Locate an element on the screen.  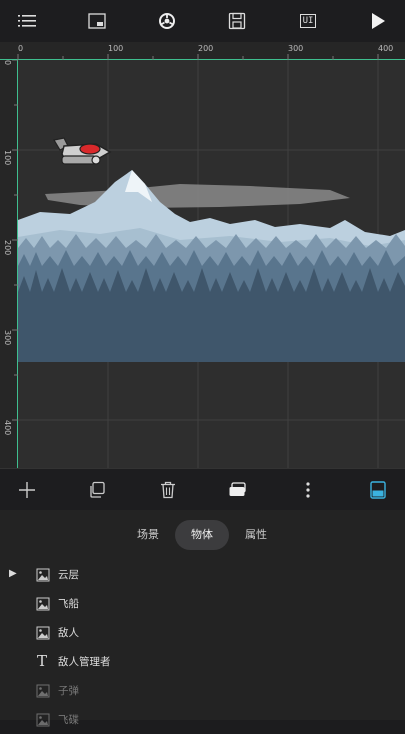
top-toolbar: UI is located at coordinates (202, 21).